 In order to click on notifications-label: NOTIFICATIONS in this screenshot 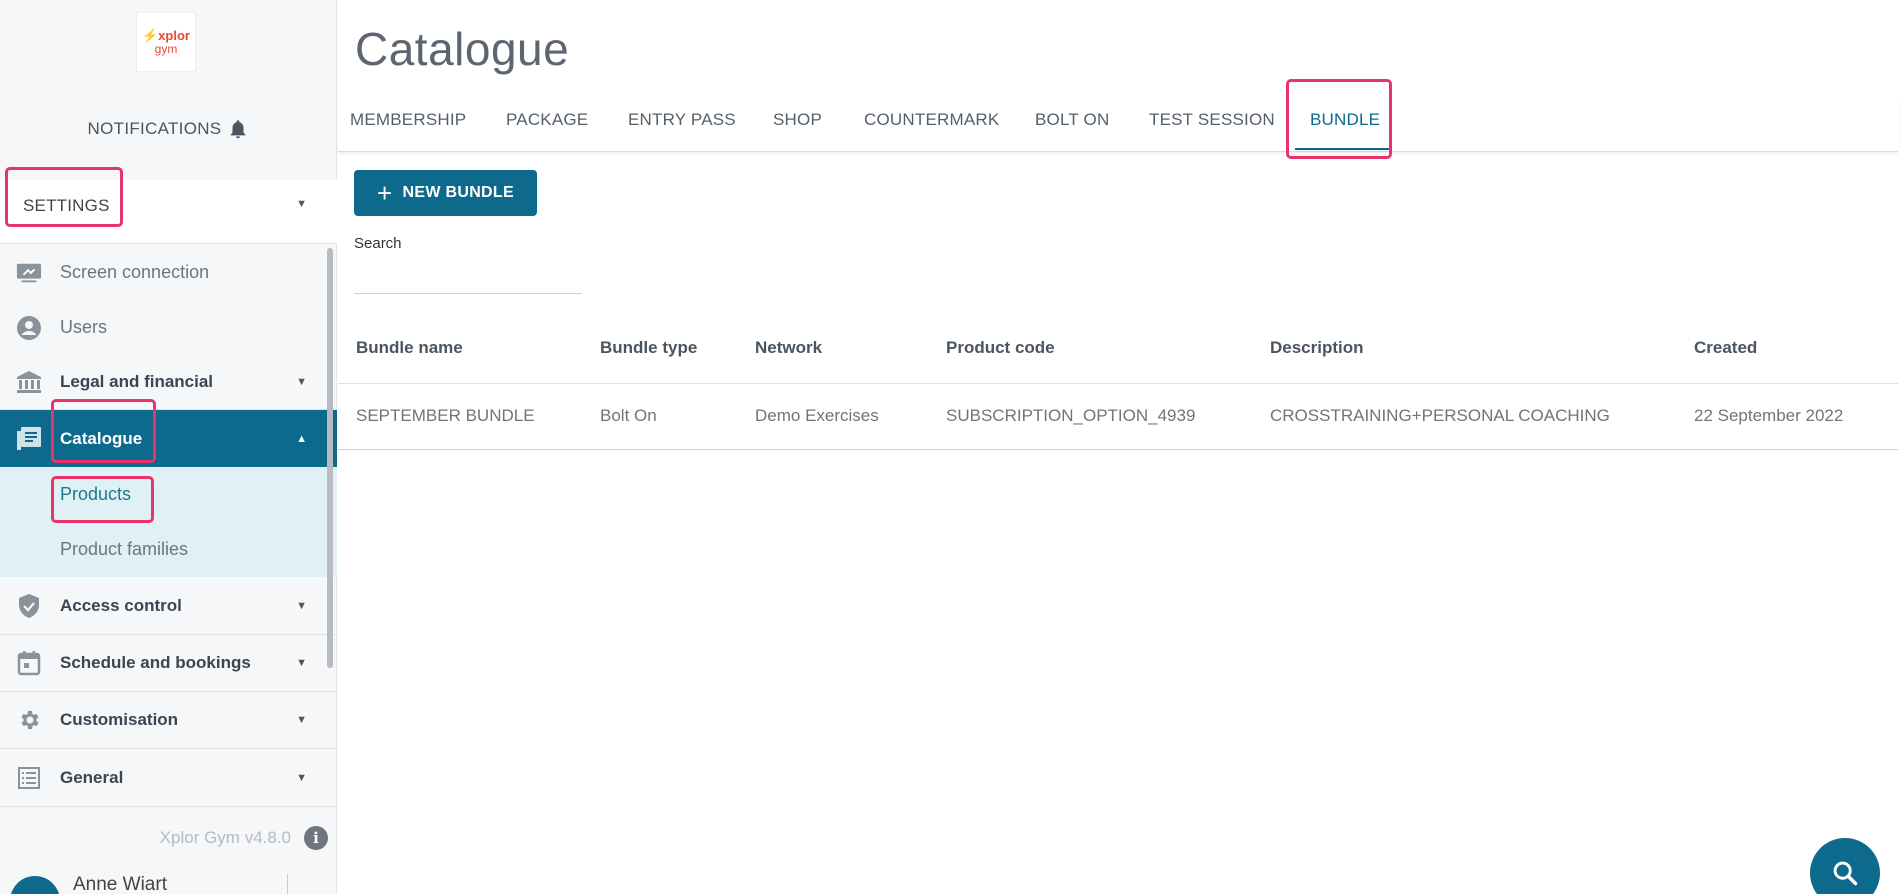, I will do `click(154, 128)`.